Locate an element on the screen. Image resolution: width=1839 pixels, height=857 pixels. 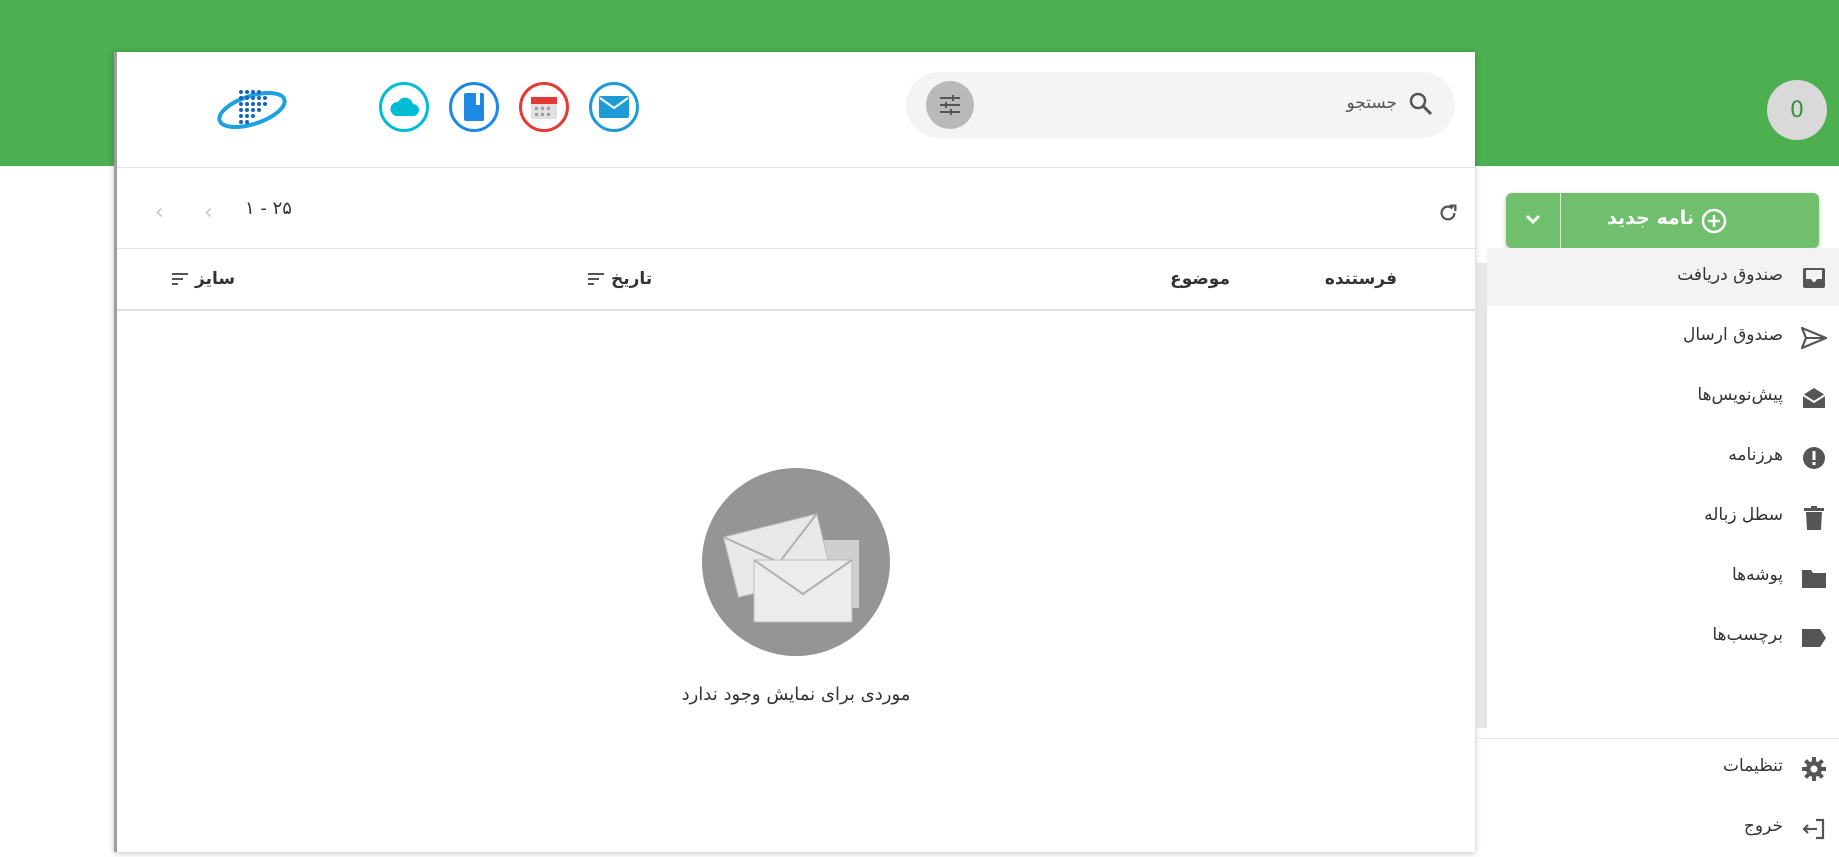
sidebar-item-spam: هرزنامه is located at coordinates (1663, 457).